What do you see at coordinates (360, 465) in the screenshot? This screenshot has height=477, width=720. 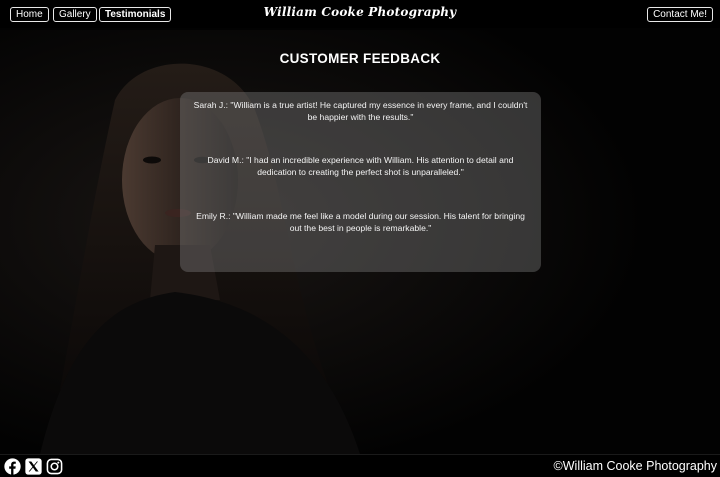 I see `footer: ©William Cooke Photography` at bounding box center [360, 465].